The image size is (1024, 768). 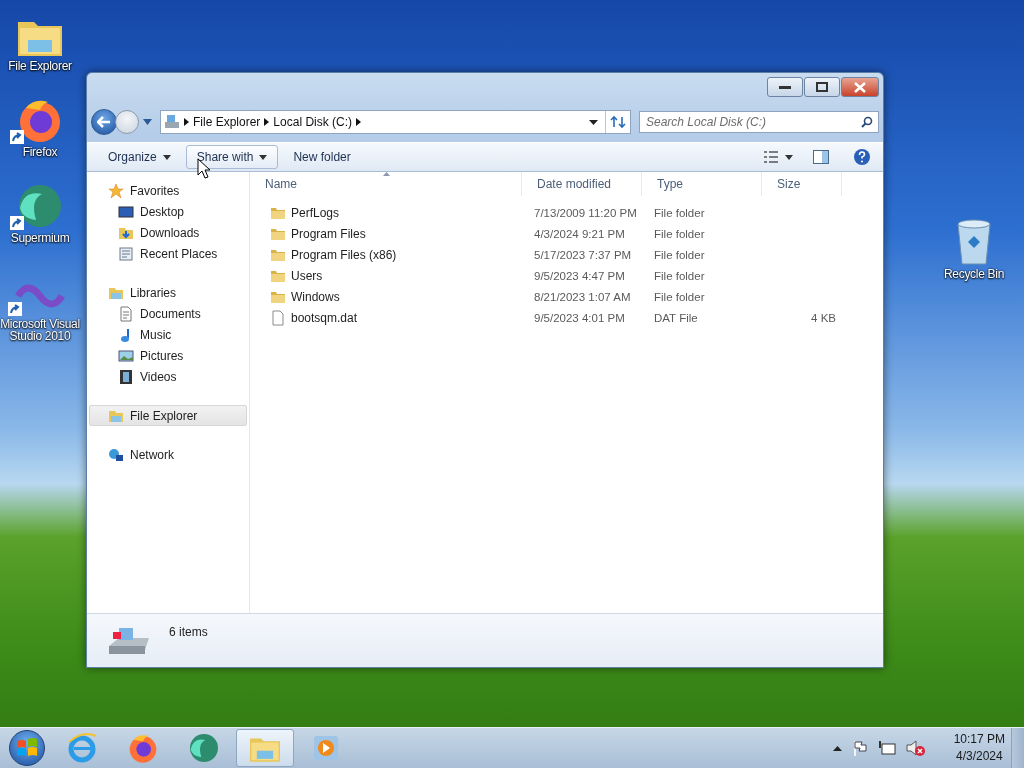 I want to click on navigation-item: Favorites, so click(x=168, y=190).